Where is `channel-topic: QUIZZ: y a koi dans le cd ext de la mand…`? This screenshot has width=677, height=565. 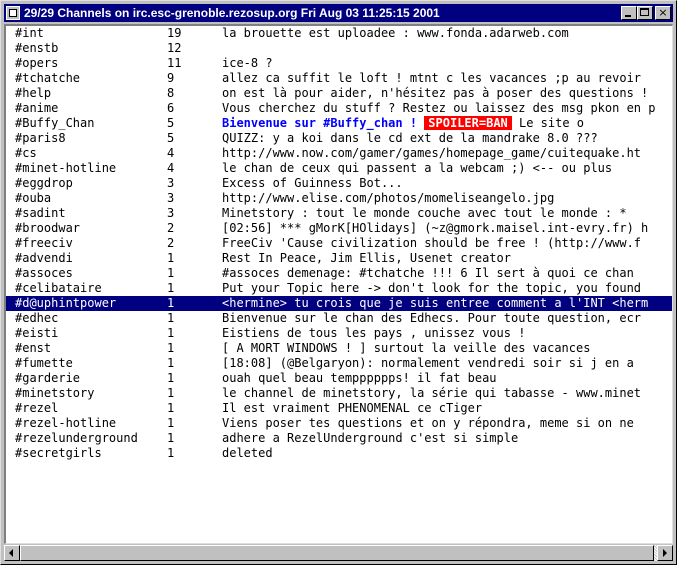
channel-topic: QUIZZ: y a koi dans le cd ext de la mand… is located at coordinates (410, 138).